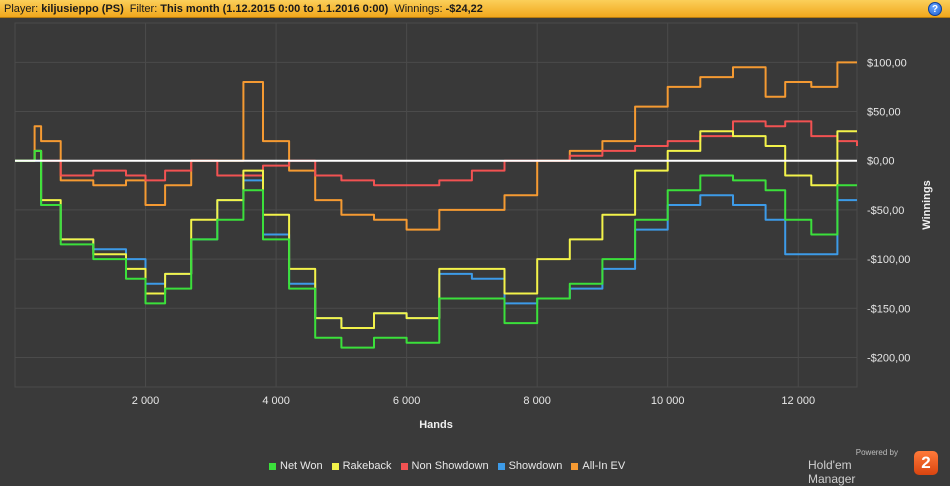 The height and width of the screenshot is (486, 950). What do you see at coordinates (884, 113) in the screenshot?
I see `y-tick-label: $50,00` at bounding box center [884, 113].